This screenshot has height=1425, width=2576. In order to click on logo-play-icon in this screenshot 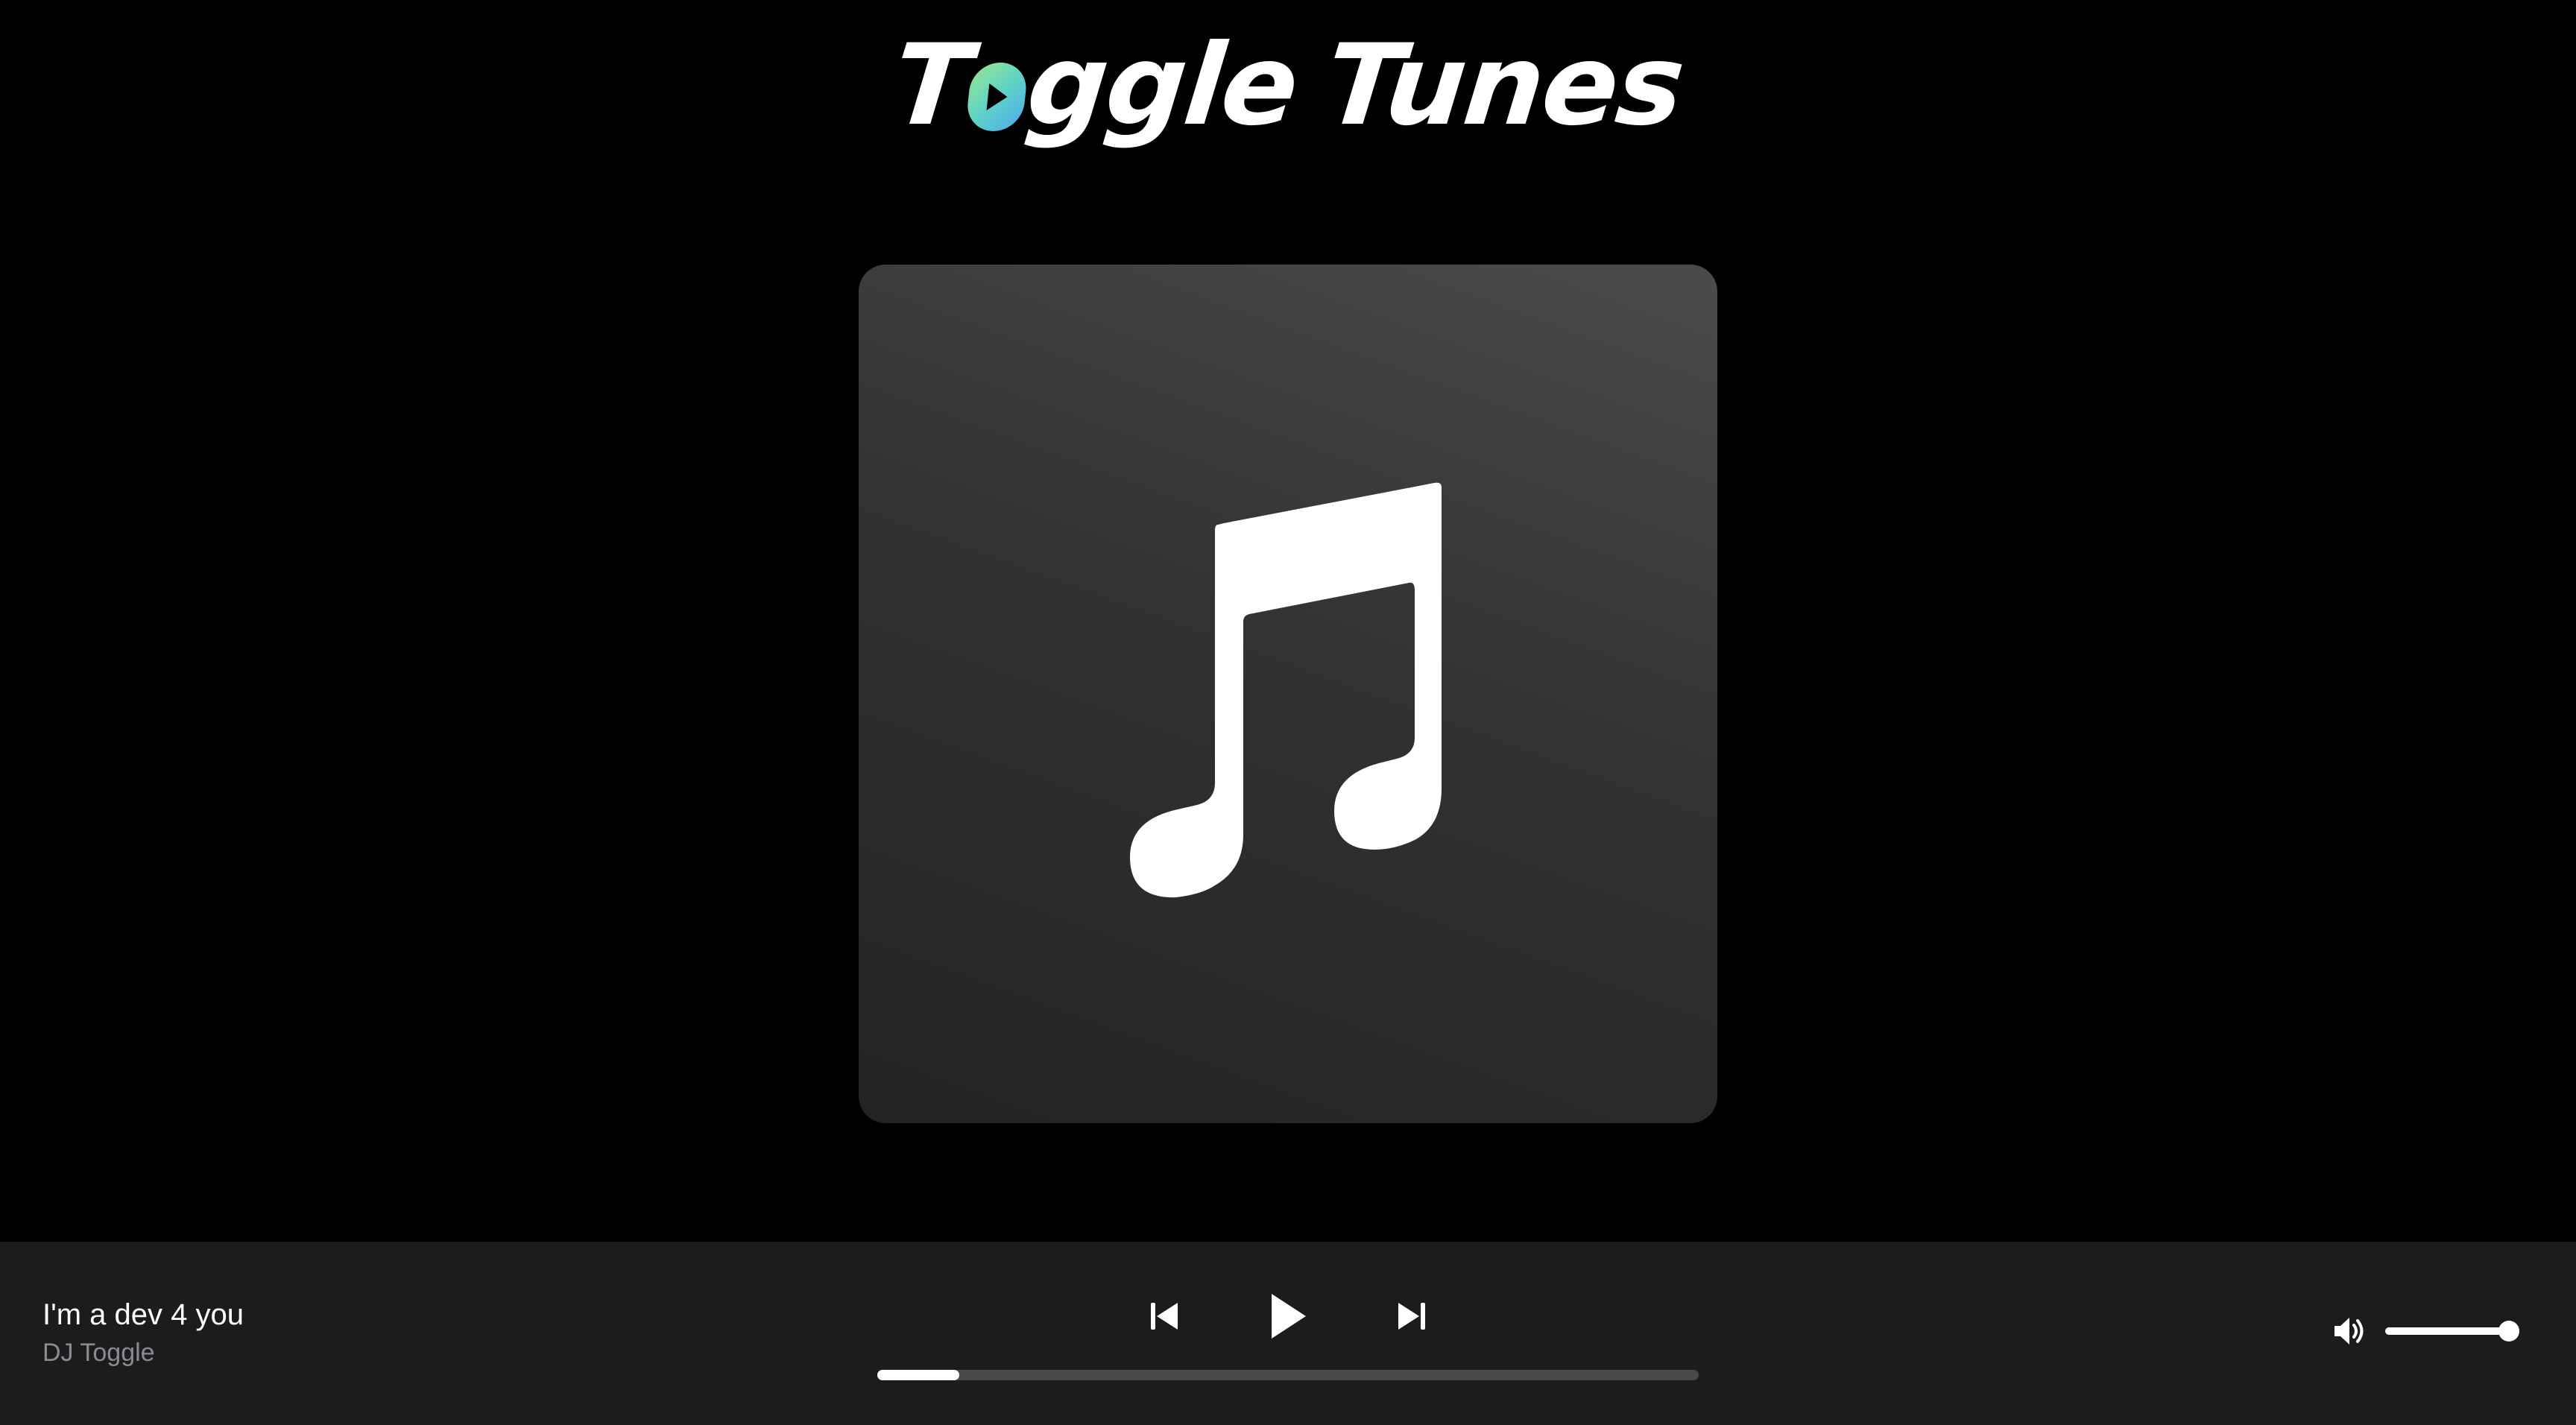, I will do `click(997, 97)`.